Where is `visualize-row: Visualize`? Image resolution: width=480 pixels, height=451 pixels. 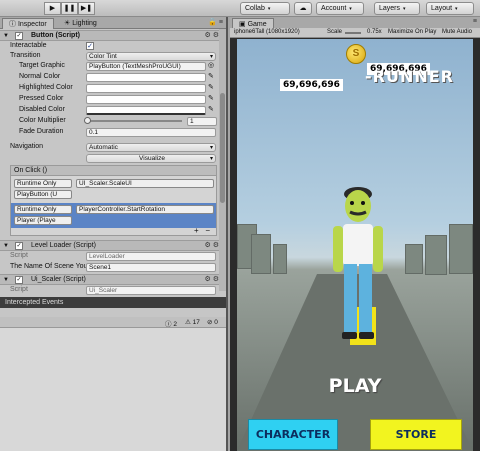
visualize-row: Visualize is located at coordinates (109, 158).